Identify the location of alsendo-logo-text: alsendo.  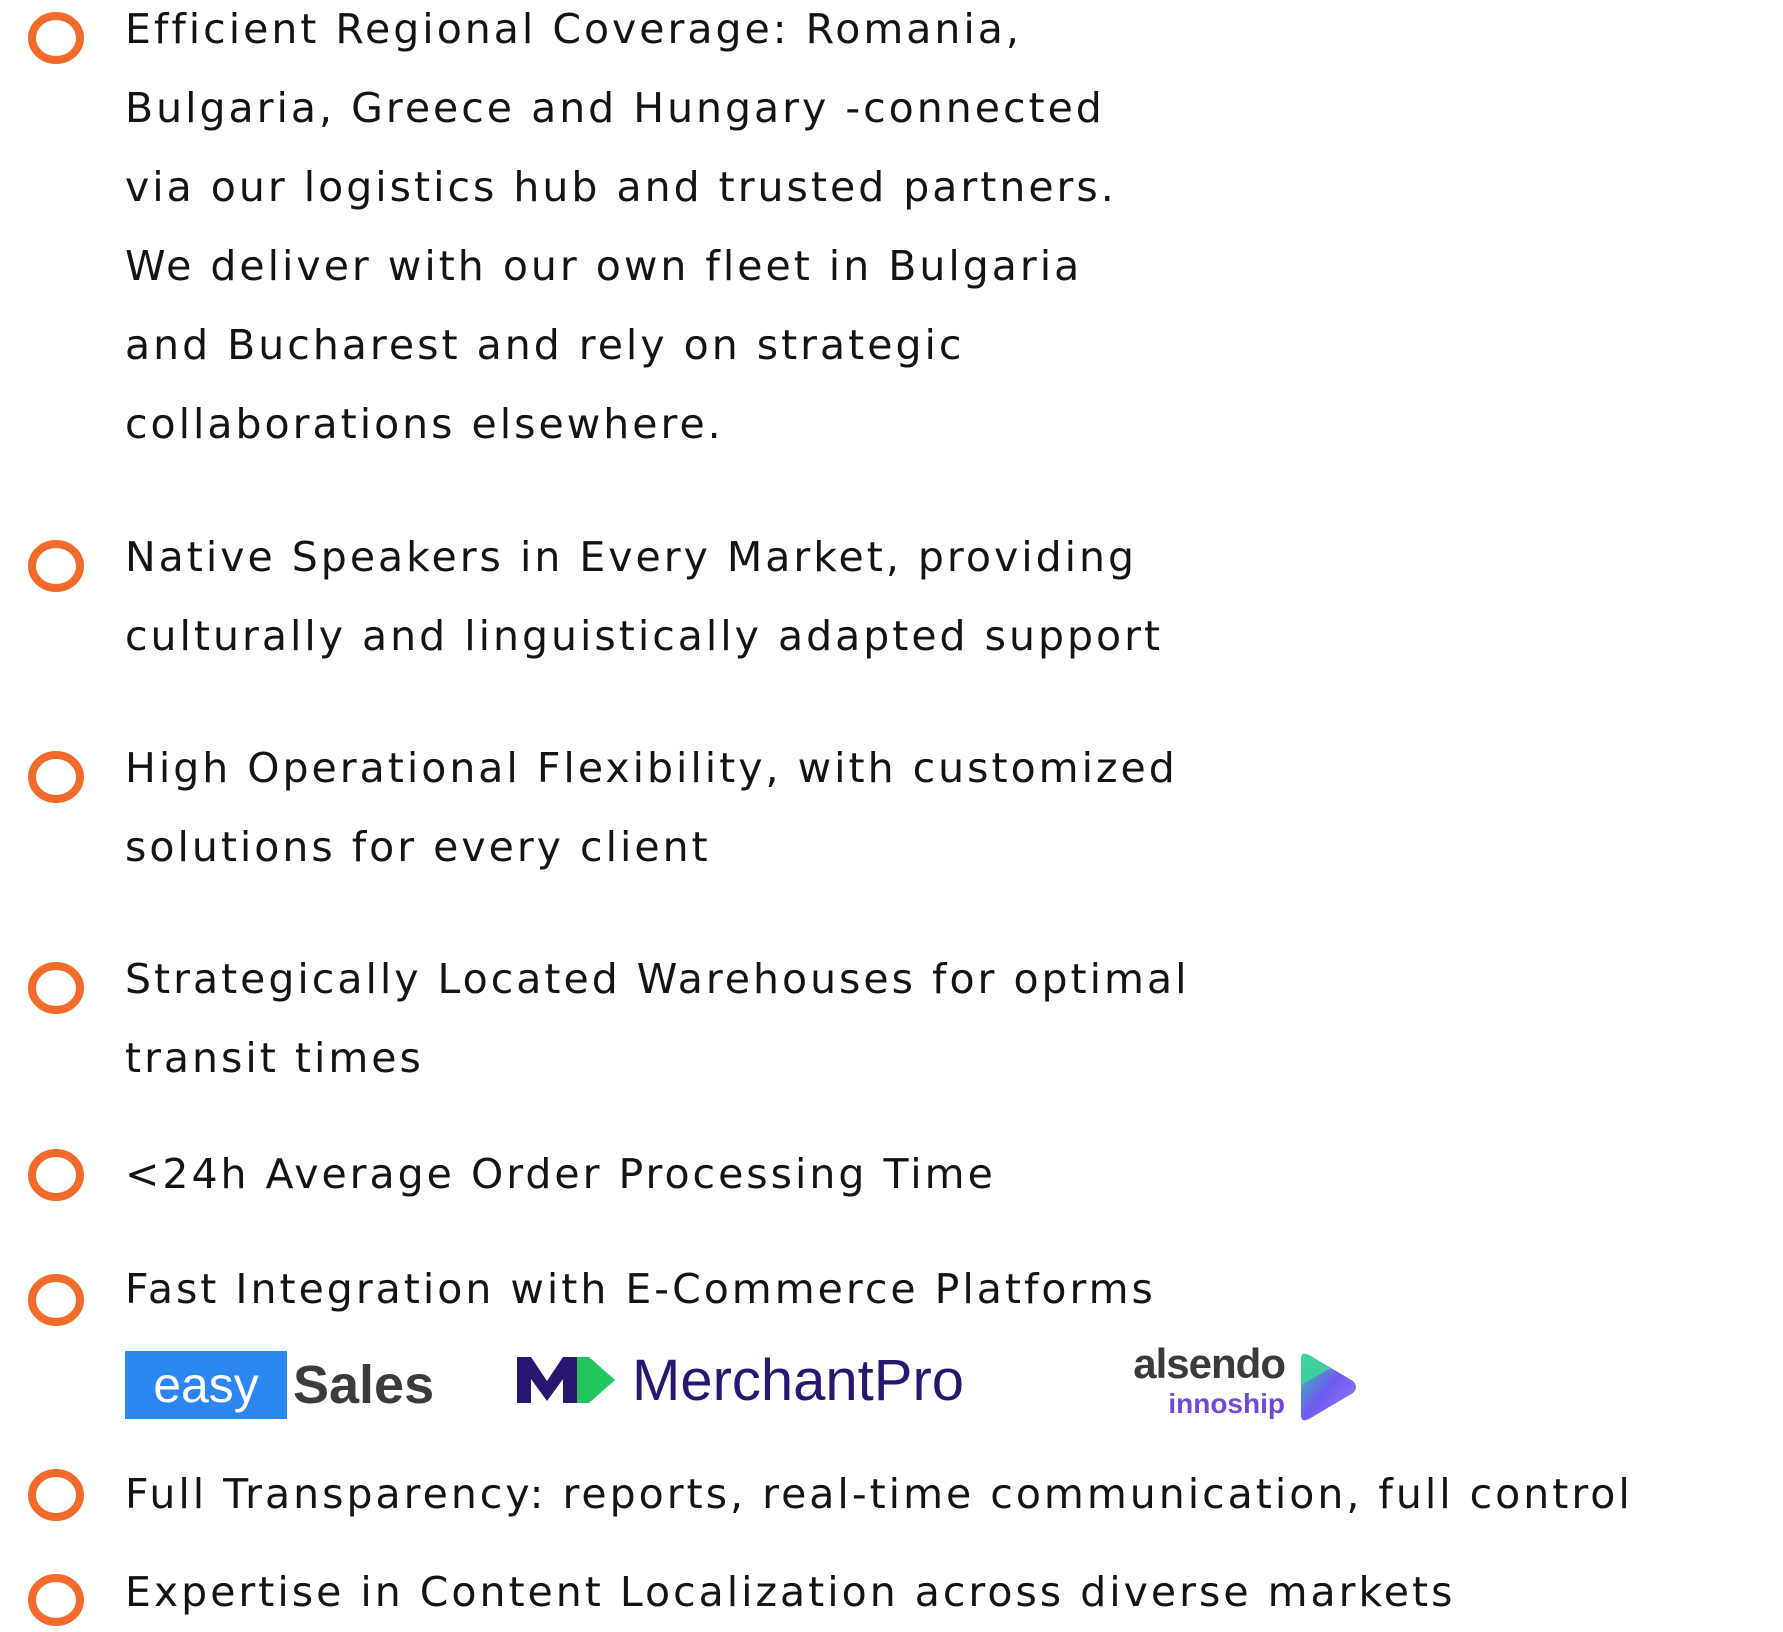
(1209, 1363).